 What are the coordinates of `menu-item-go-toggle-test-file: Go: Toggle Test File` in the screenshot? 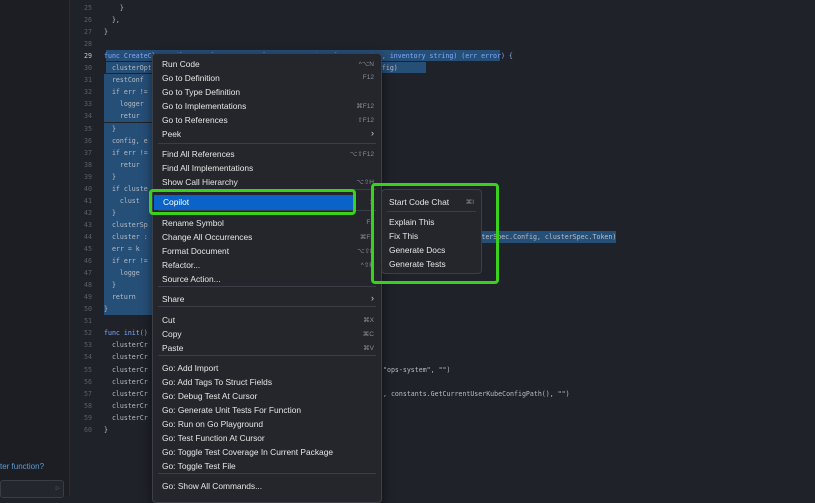 It's located at (267, 466).